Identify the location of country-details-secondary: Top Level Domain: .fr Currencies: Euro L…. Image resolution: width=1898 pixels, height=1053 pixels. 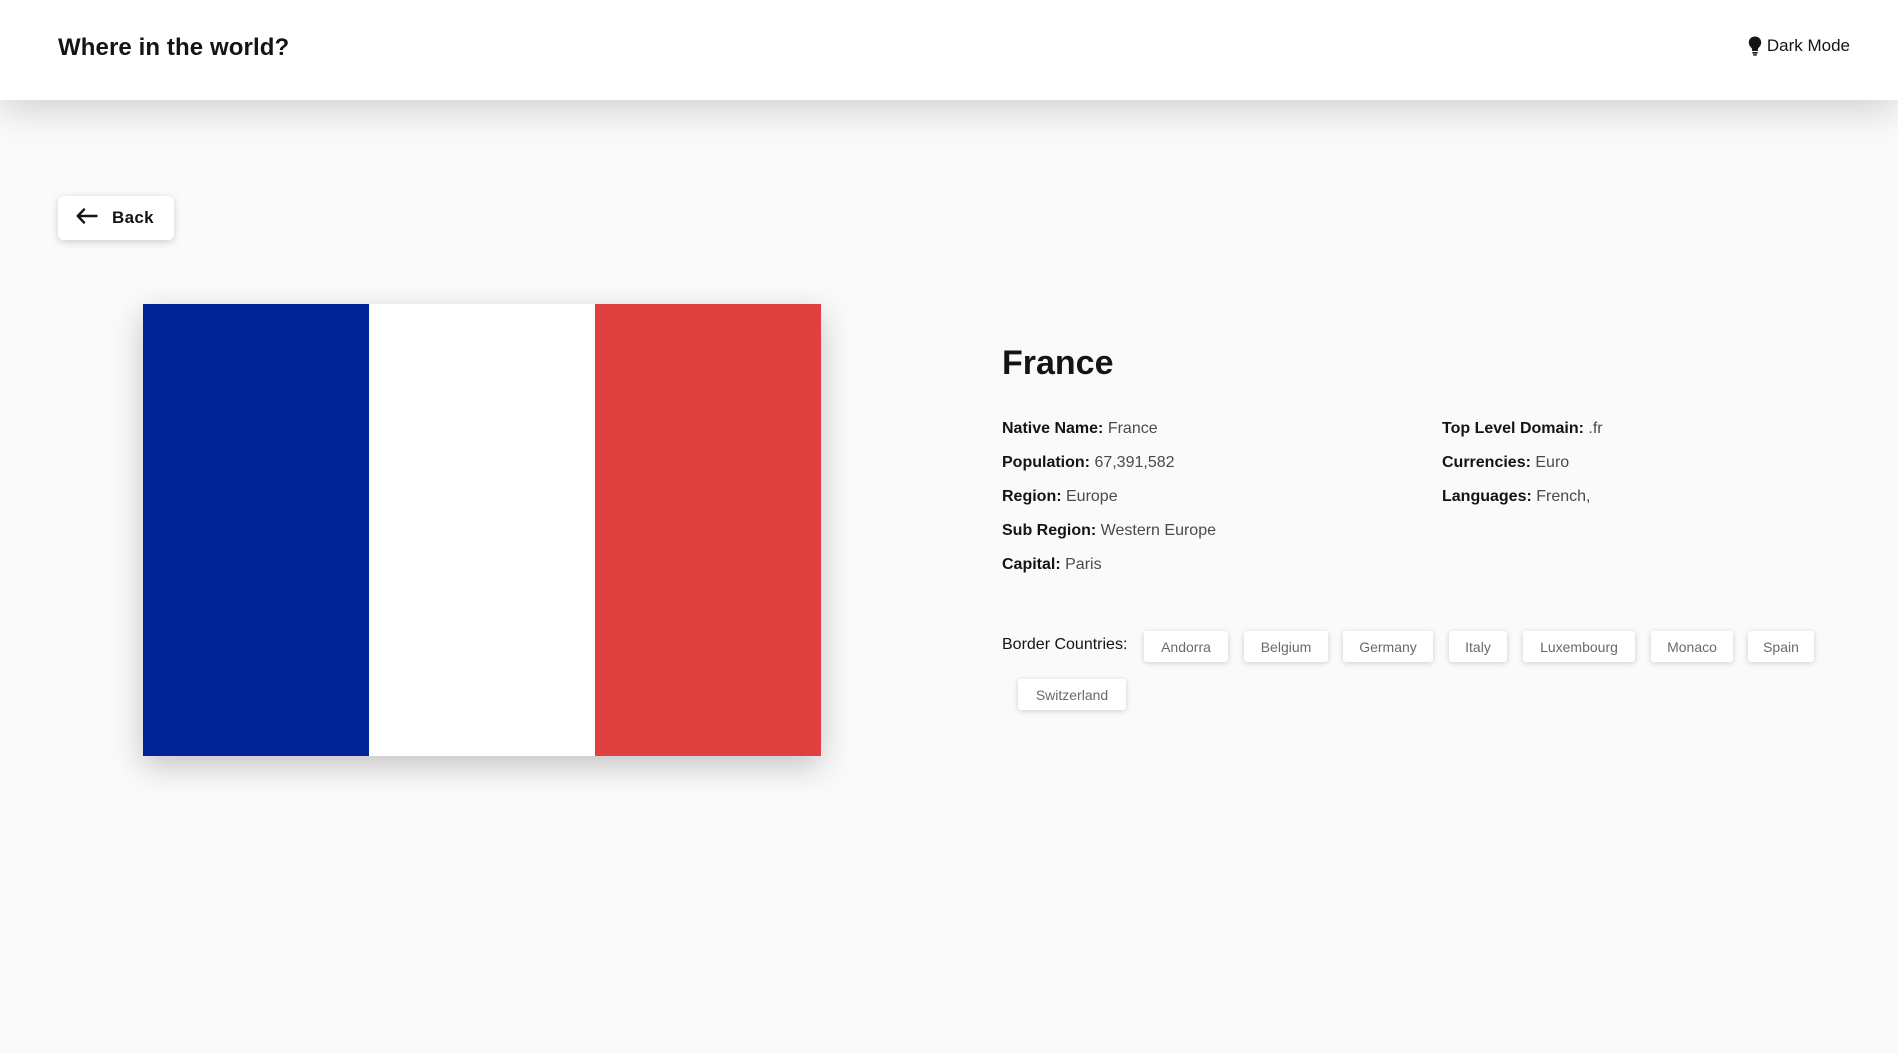
(1522, 463).